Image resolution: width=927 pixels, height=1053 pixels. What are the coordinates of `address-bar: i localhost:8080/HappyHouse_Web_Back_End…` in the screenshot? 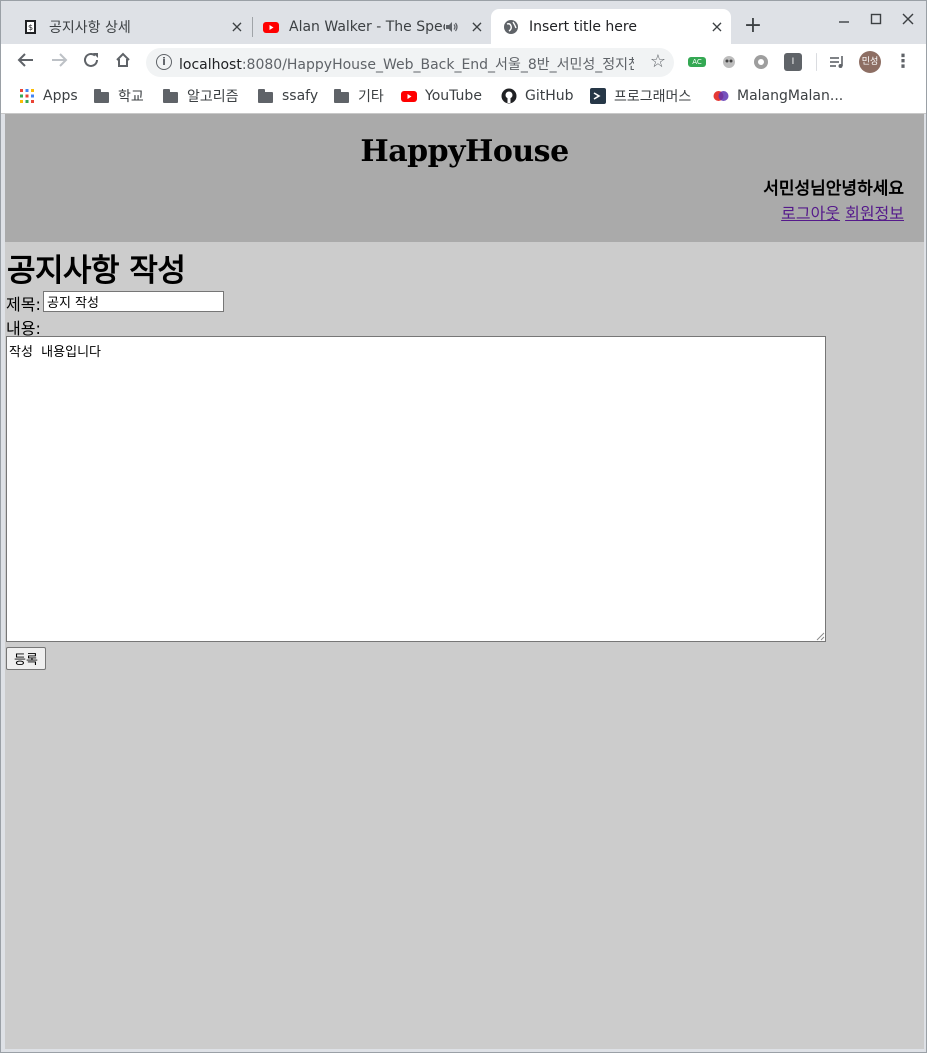 It's located at (410, 62).